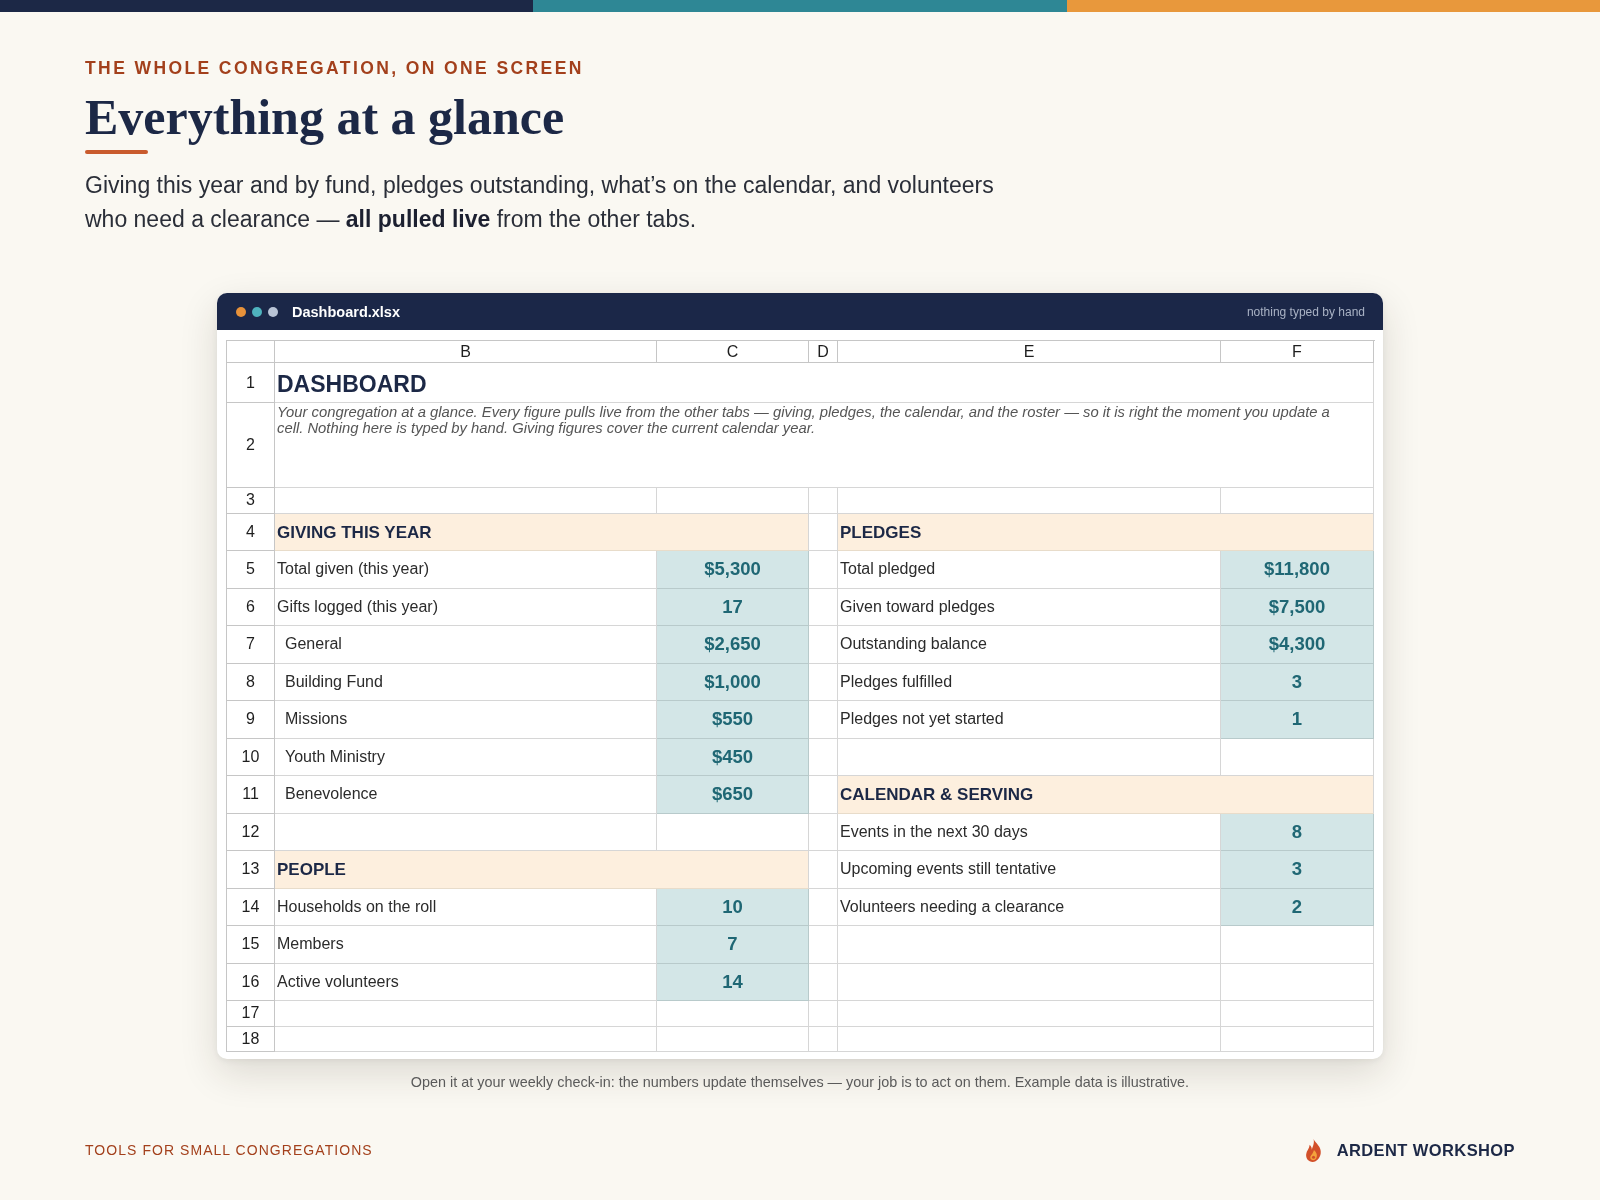 The height and width of the screenshot is (1200, 1600). I want to click on metric-value: 2, so click(1297, 907).